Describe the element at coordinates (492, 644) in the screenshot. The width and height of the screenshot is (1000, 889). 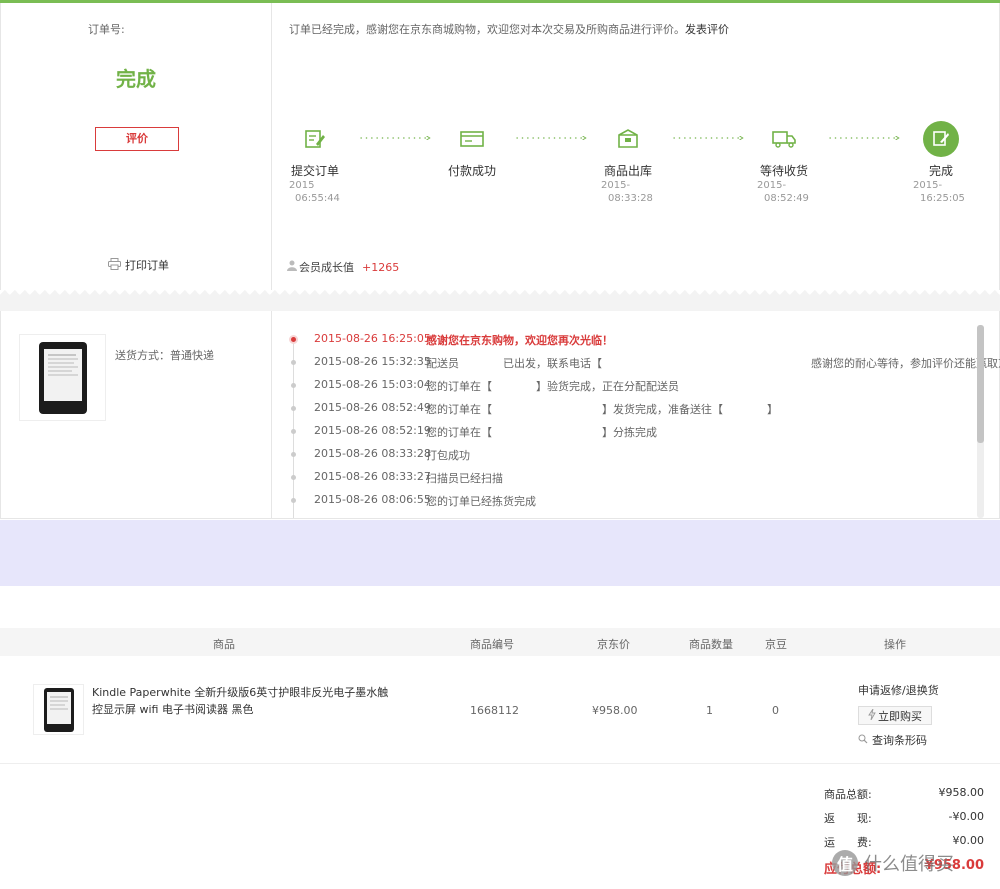
I see `col-sku: 商品编号` at that location.